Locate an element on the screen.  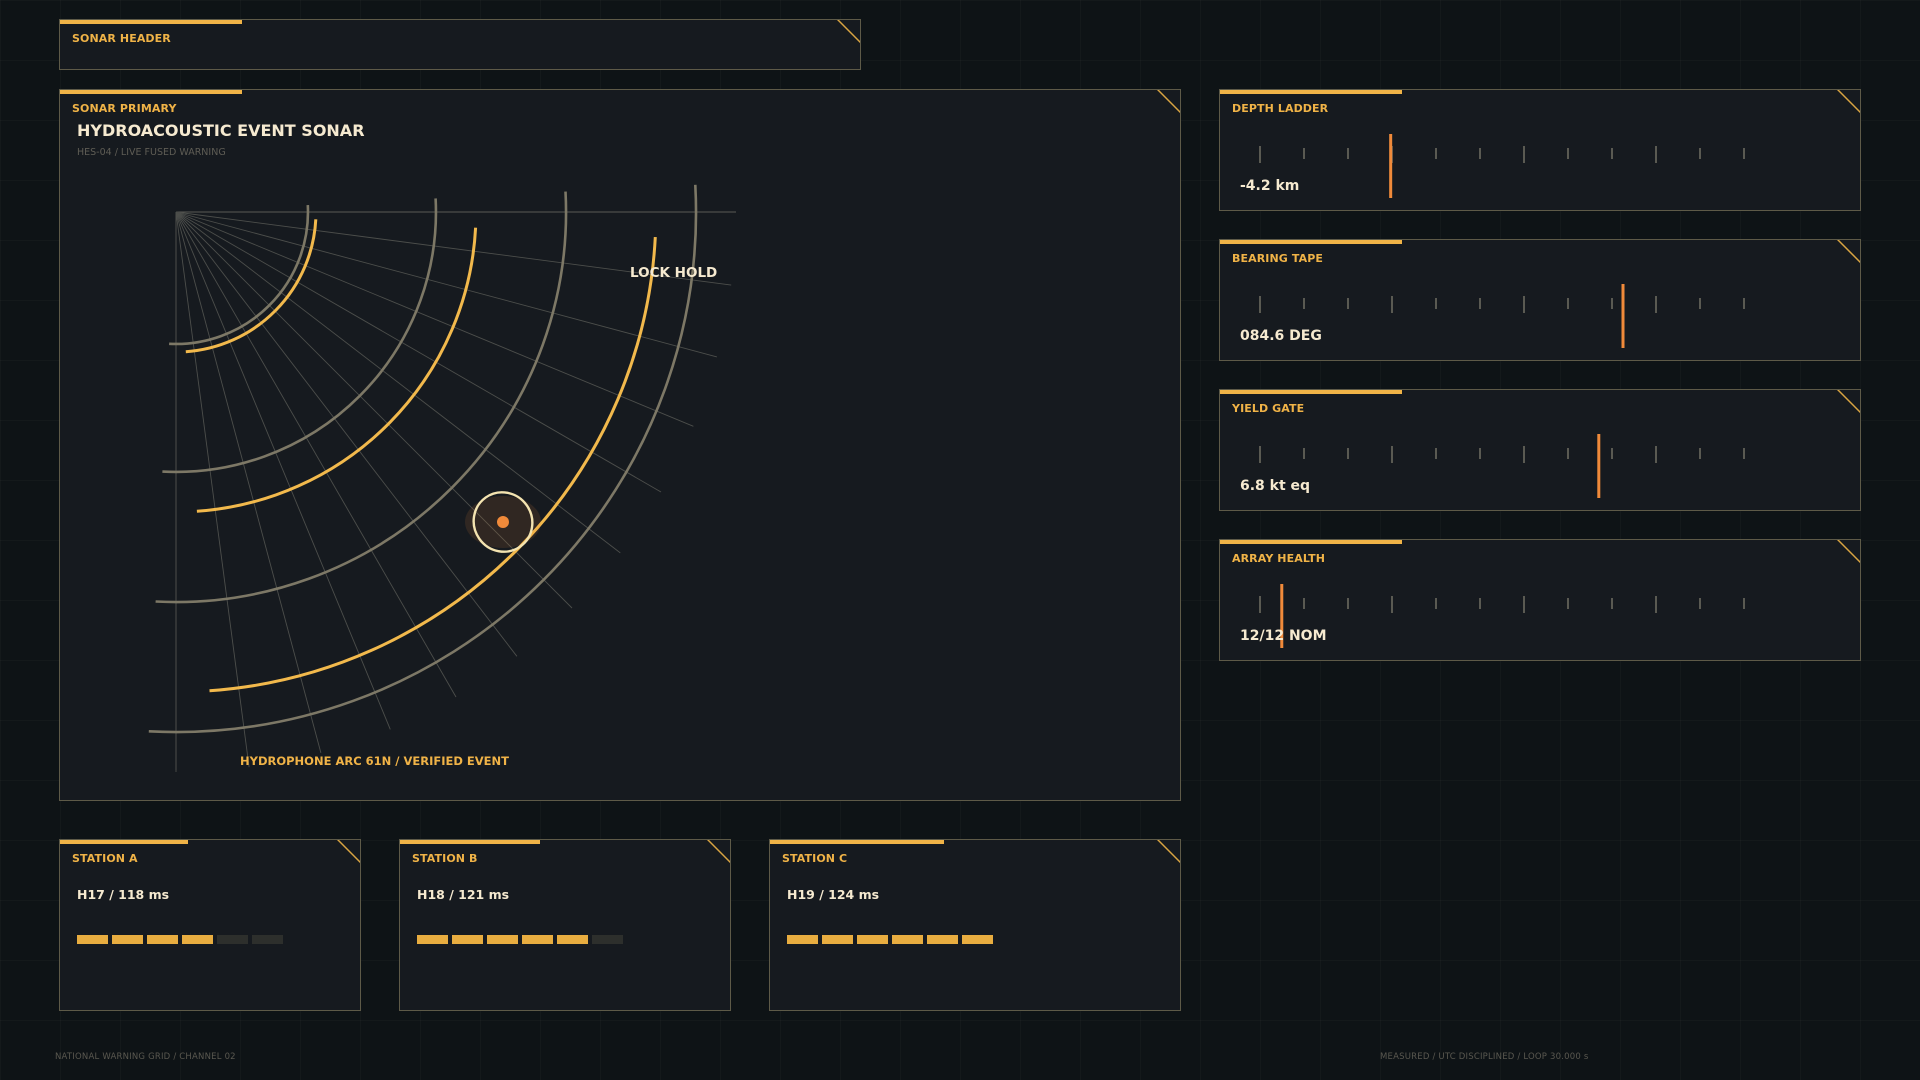
station-b-panel: STATION B H18 / 121 ms is located at coordinates (565, 925).